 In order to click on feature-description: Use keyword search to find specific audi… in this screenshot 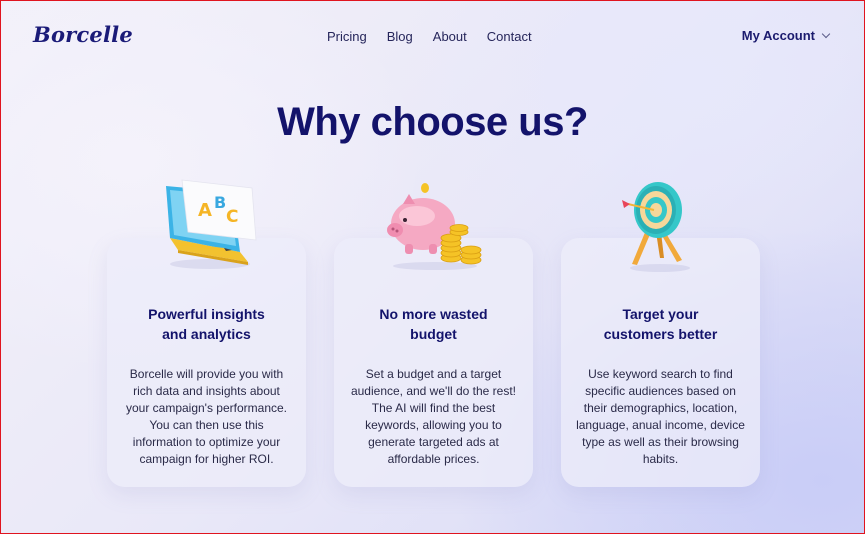, I will do `click(660, 416)`.